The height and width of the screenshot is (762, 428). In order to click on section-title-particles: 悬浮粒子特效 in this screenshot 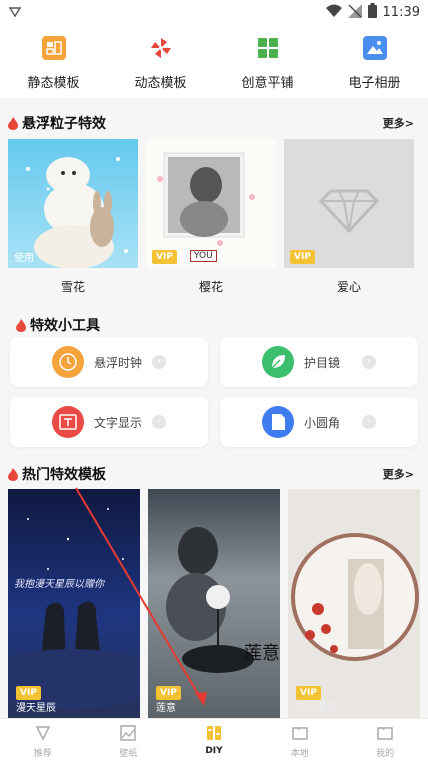, I will do `click(57, 123)`.